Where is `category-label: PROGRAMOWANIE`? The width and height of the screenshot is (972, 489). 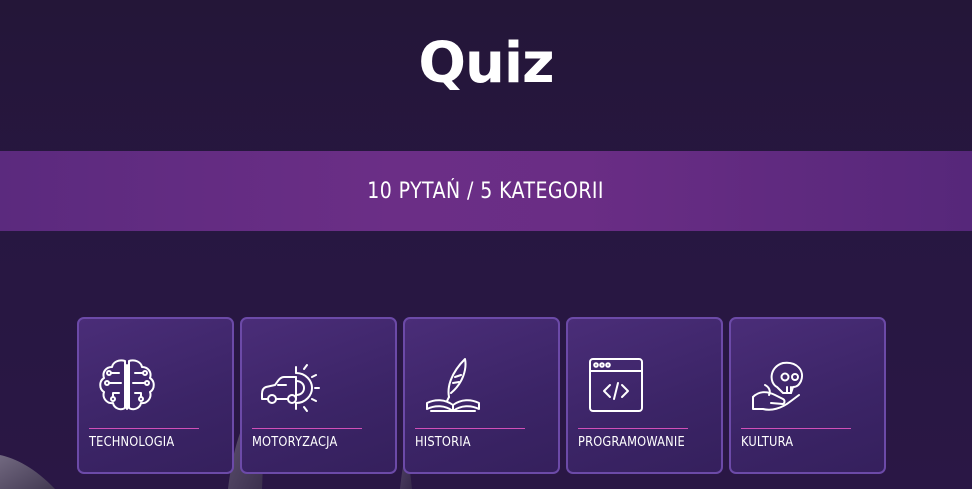
category-label: PROGRAMOWANIE is located at coordinates (631, 442).